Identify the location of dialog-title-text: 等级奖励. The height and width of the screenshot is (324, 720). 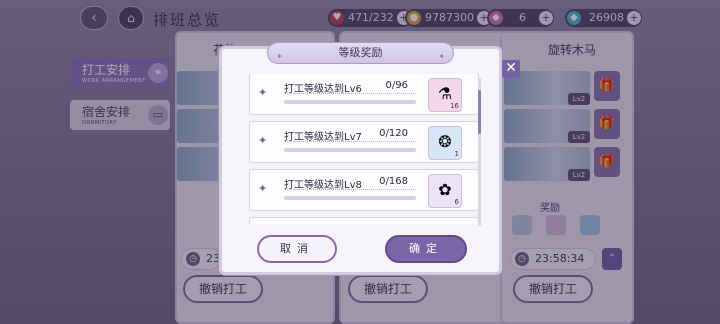
(360, 52).